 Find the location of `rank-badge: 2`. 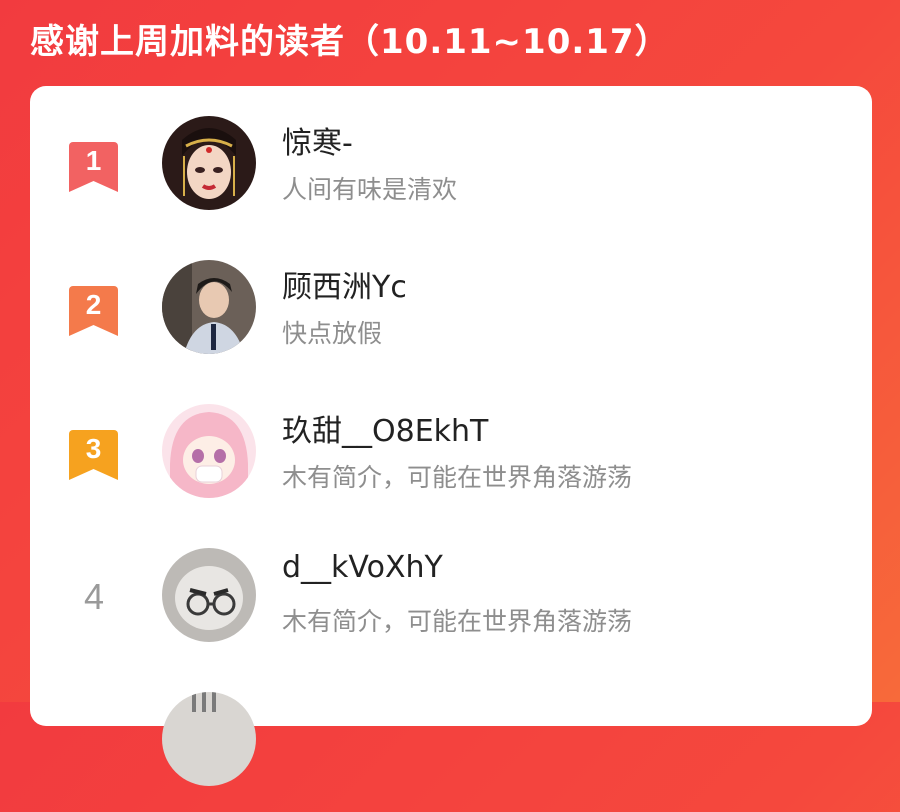

rank-badge: 2 is located at coordinates (93, 311).